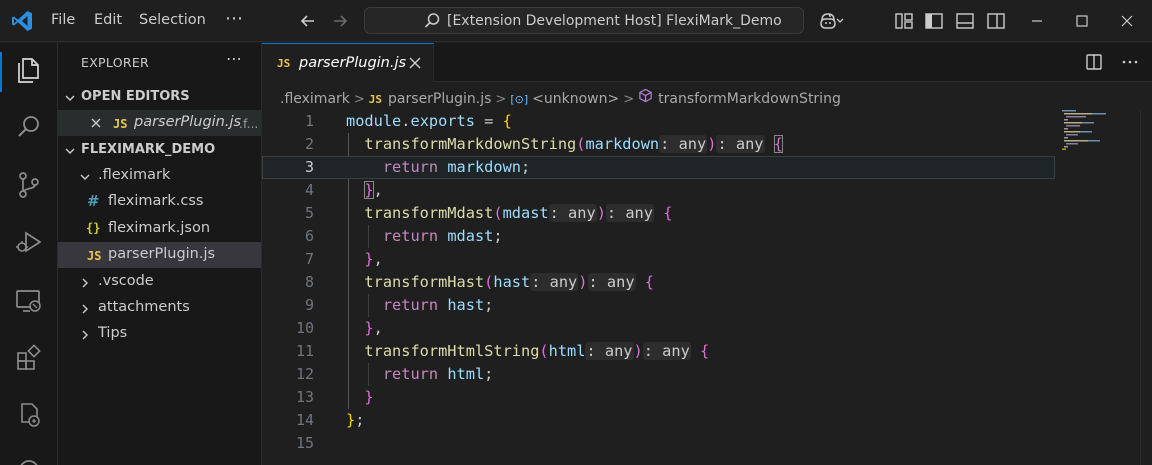 This screenshot has height=465, width=1152. Describe the element at coordinates (1101, 130) in the screenshot. I see `minimap` at that location.